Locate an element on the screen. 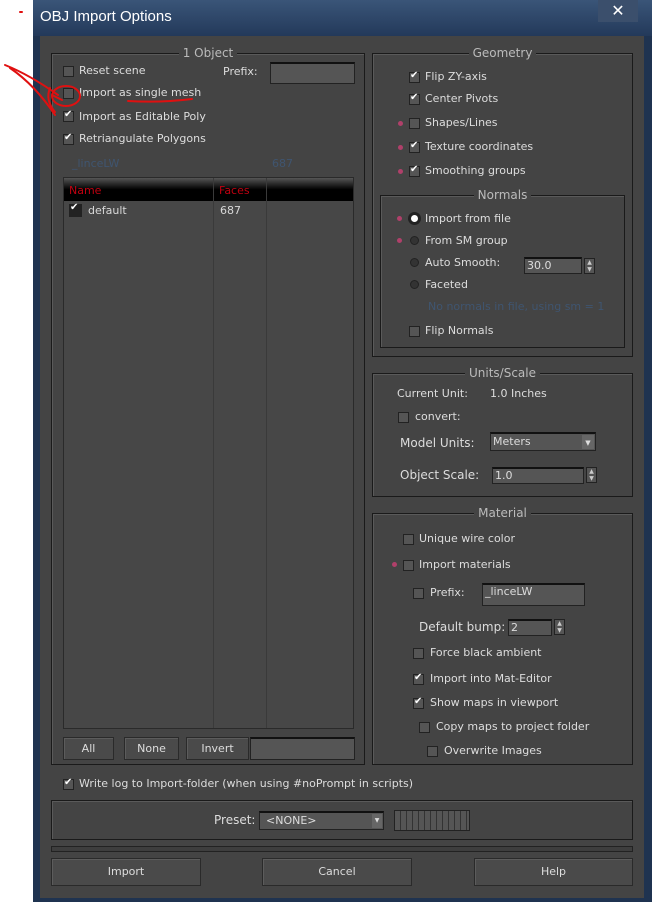 This screenshot has height=902, width=652. default-bump-spinner: ▲ ▼ is located at coordinates (559, 627).